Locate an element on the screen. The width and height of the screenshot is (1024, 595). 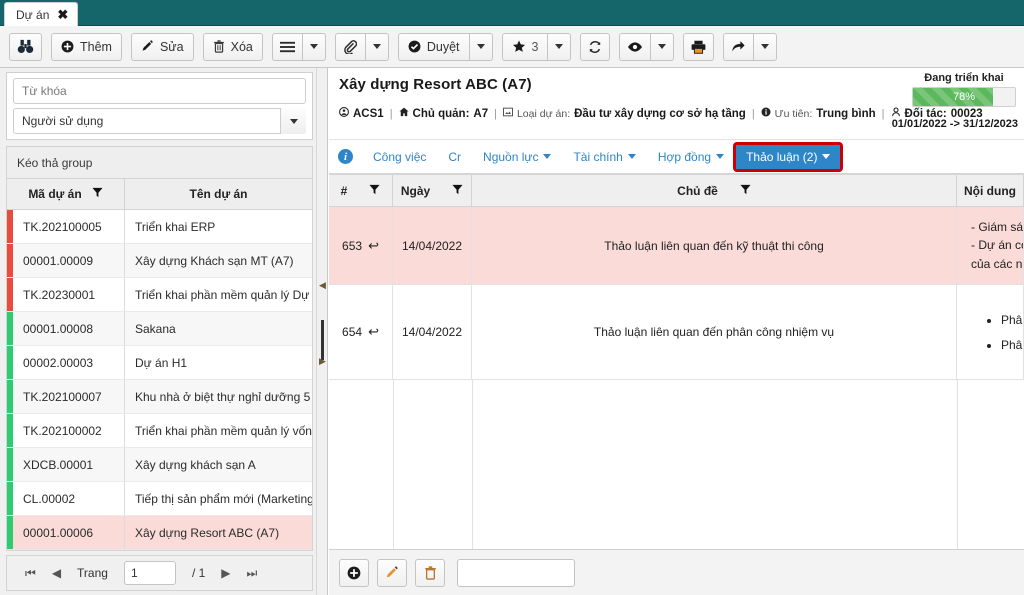
user-select-toggle is located at coordinates (293, 121).